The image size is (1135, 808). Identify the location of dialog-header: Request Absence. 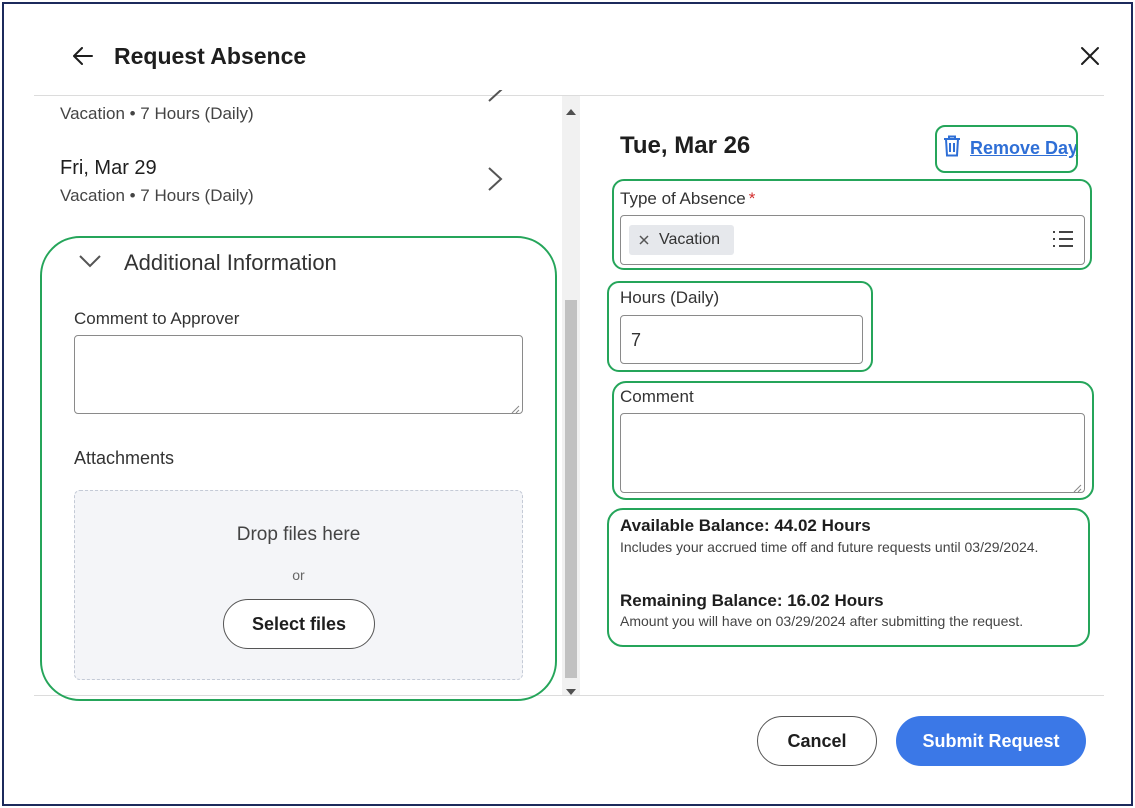
(189, 56).